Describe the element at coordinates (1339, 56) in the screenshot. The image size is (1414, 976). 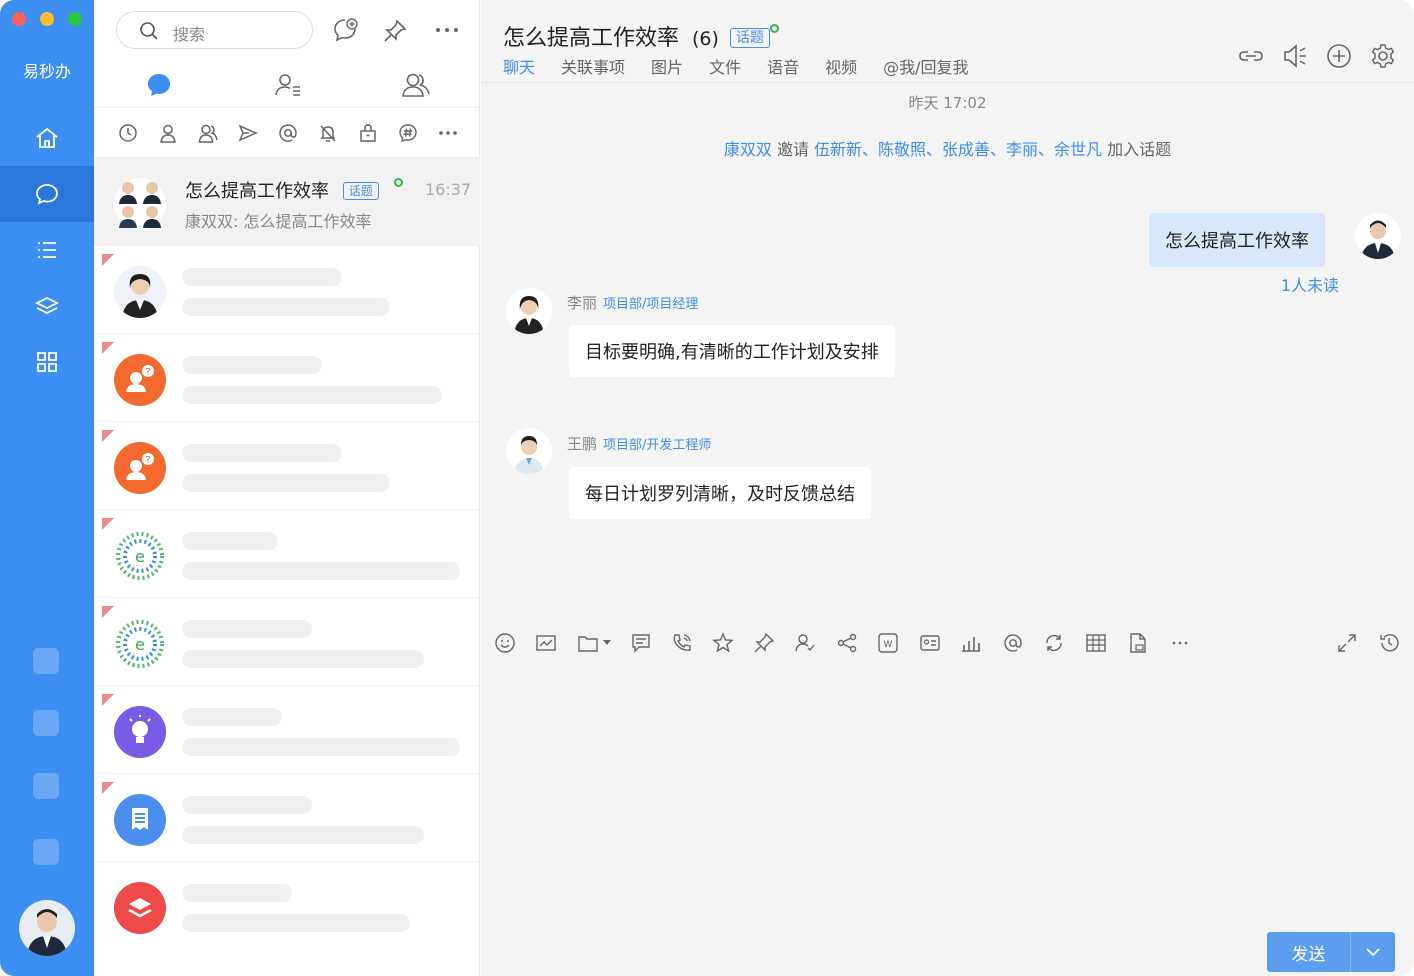
I see `add-circle-icon` at that location.